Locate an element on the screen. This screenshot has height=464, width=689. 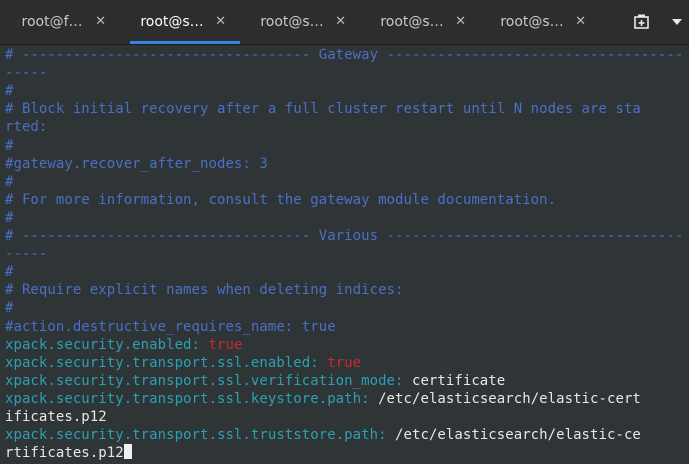
new-tab-icon is located at coordinates (641, 21).